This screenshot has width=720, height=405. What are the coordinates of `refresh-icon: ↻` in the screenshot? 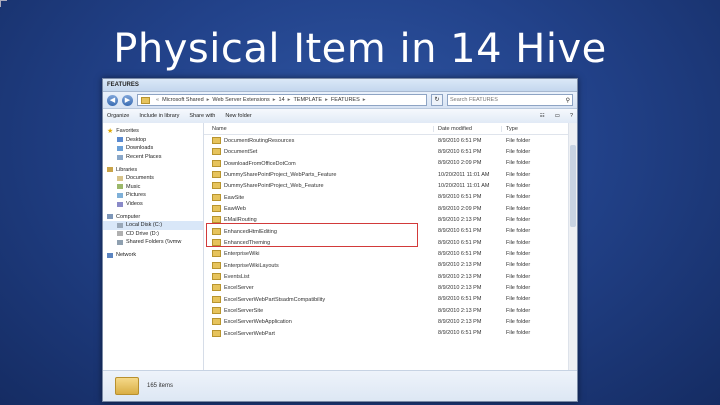 It's located at (437, 100).